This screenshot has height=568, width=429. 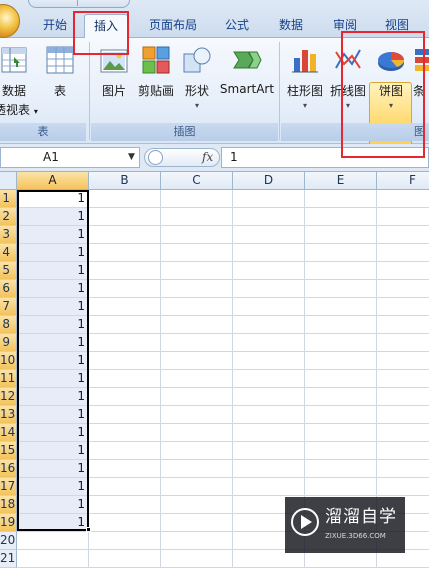 I want to click on tab-page-layout: 页面布局, so click(x=173, y=26).